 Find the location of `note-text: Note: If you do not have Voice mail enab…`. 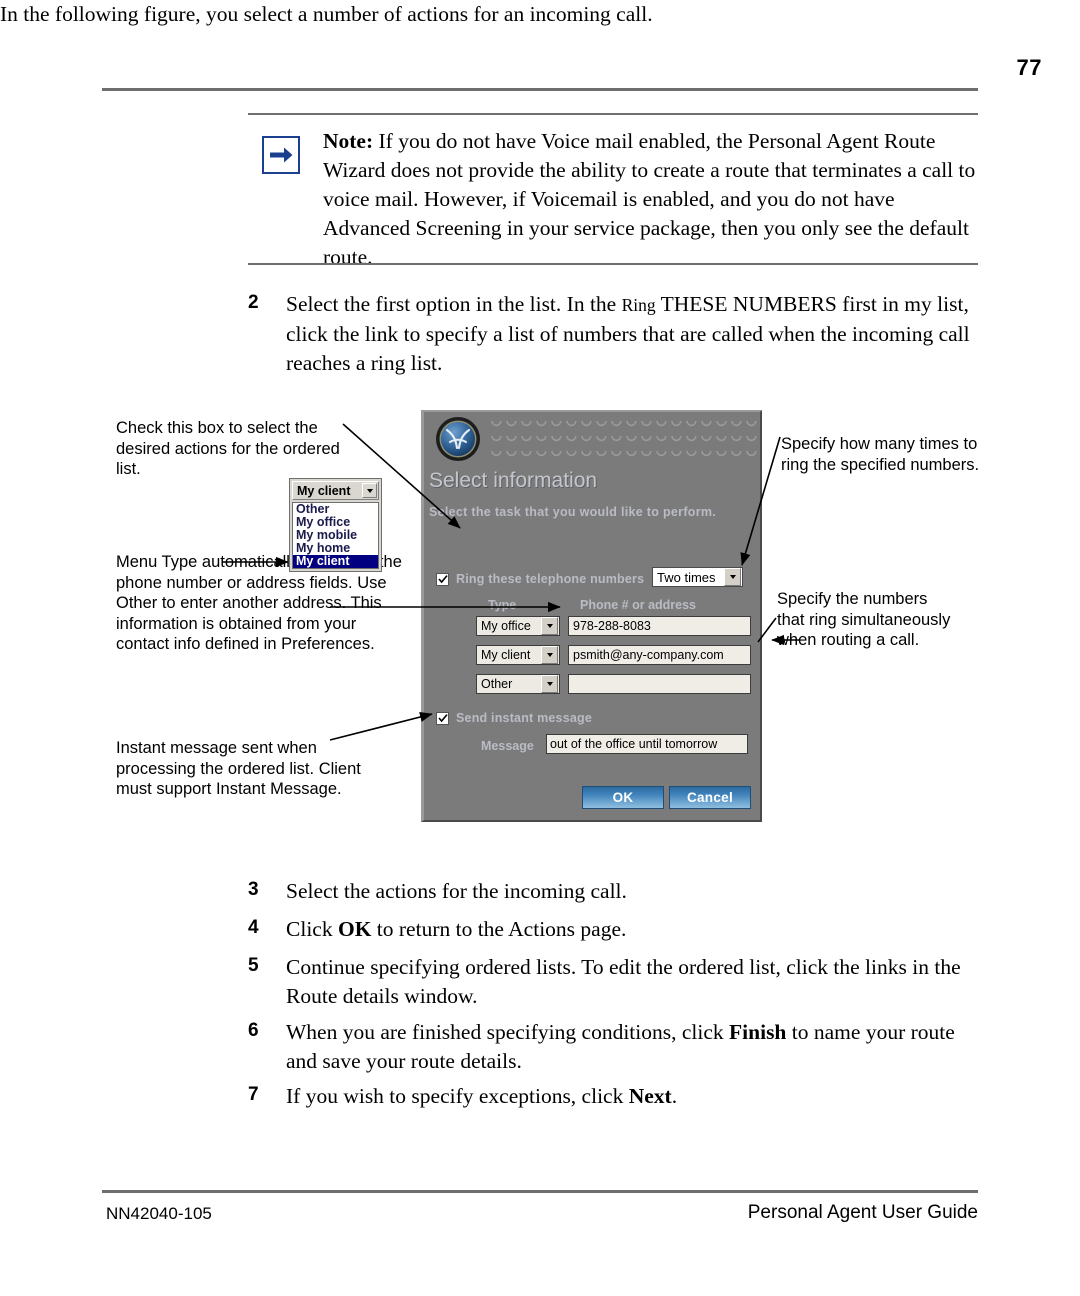

note-text: Note: If you do not have Voice mail enab… is located at coordinates (650, 199).